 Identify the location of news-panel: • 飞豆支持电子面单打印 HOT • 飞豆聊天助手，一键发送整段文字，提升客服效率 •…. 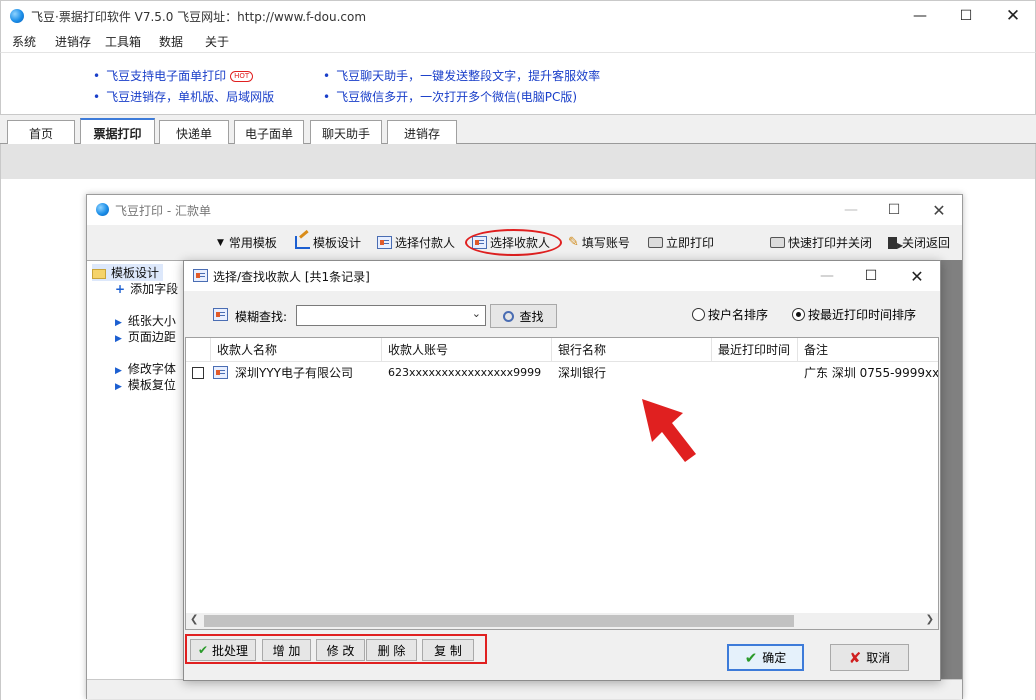
(518, 83).